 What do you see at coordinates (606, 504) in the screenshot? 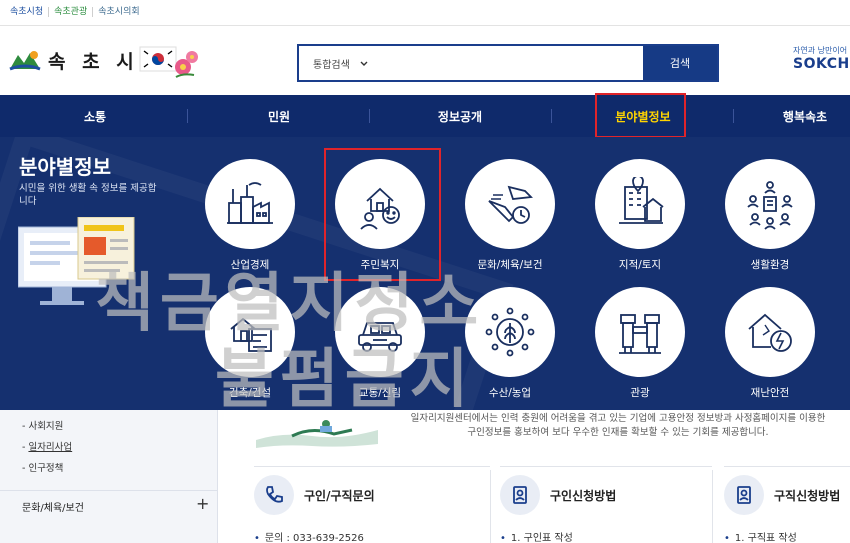
I see `card-job-offer-method: 구인신청방법 • 1. 구인표 작성` at bounding box center [606, 504].